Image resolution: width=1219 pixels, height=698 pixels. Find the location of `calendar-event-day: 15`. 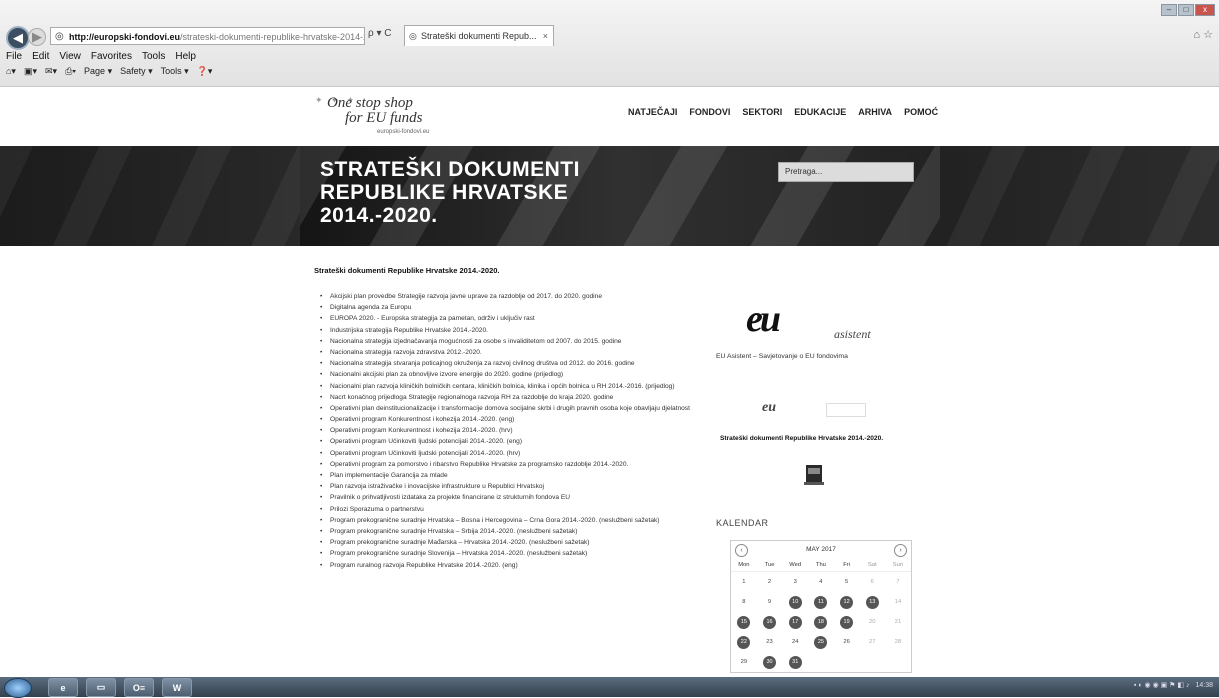

calendar-event-day: 15 is located at coordinates (744, 622).